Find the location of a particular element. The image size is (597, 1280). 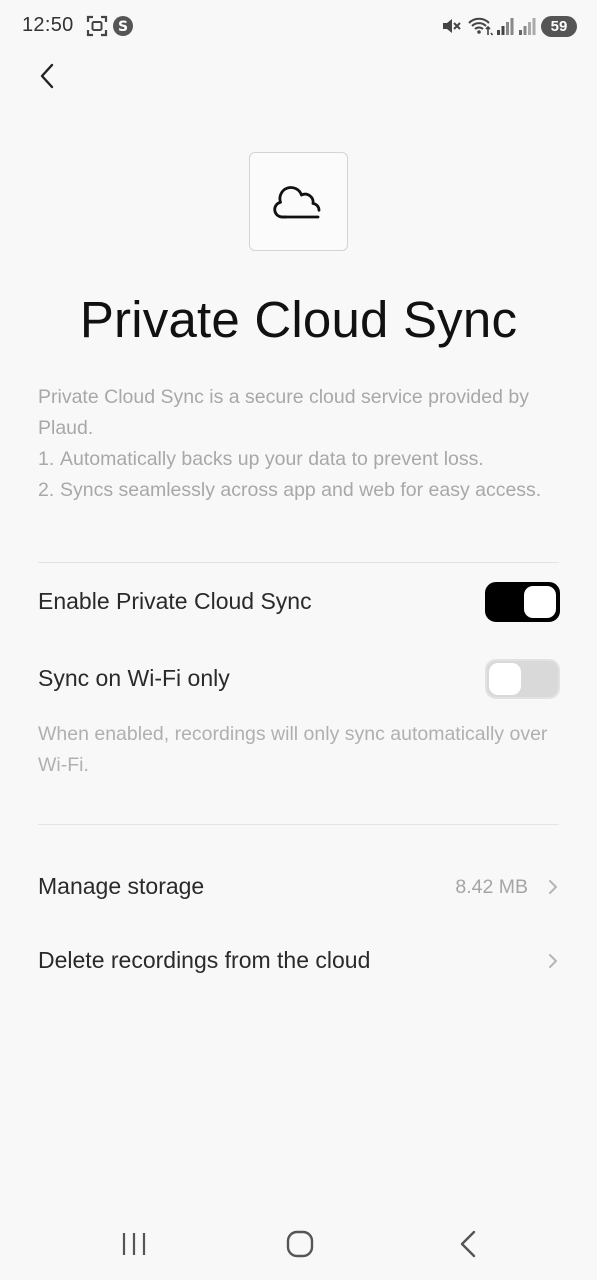

wifi-icon is located at coordinates (480, 28).